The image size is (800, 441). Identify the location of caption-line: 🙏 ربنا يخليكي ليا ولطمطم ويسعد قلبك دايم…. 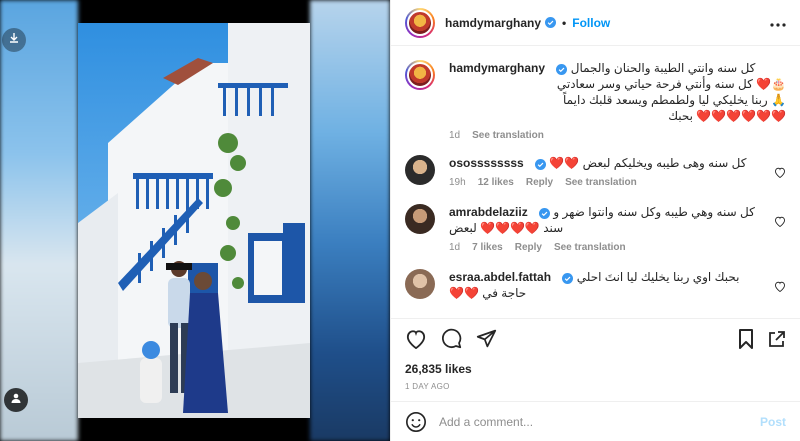
(674, 100).